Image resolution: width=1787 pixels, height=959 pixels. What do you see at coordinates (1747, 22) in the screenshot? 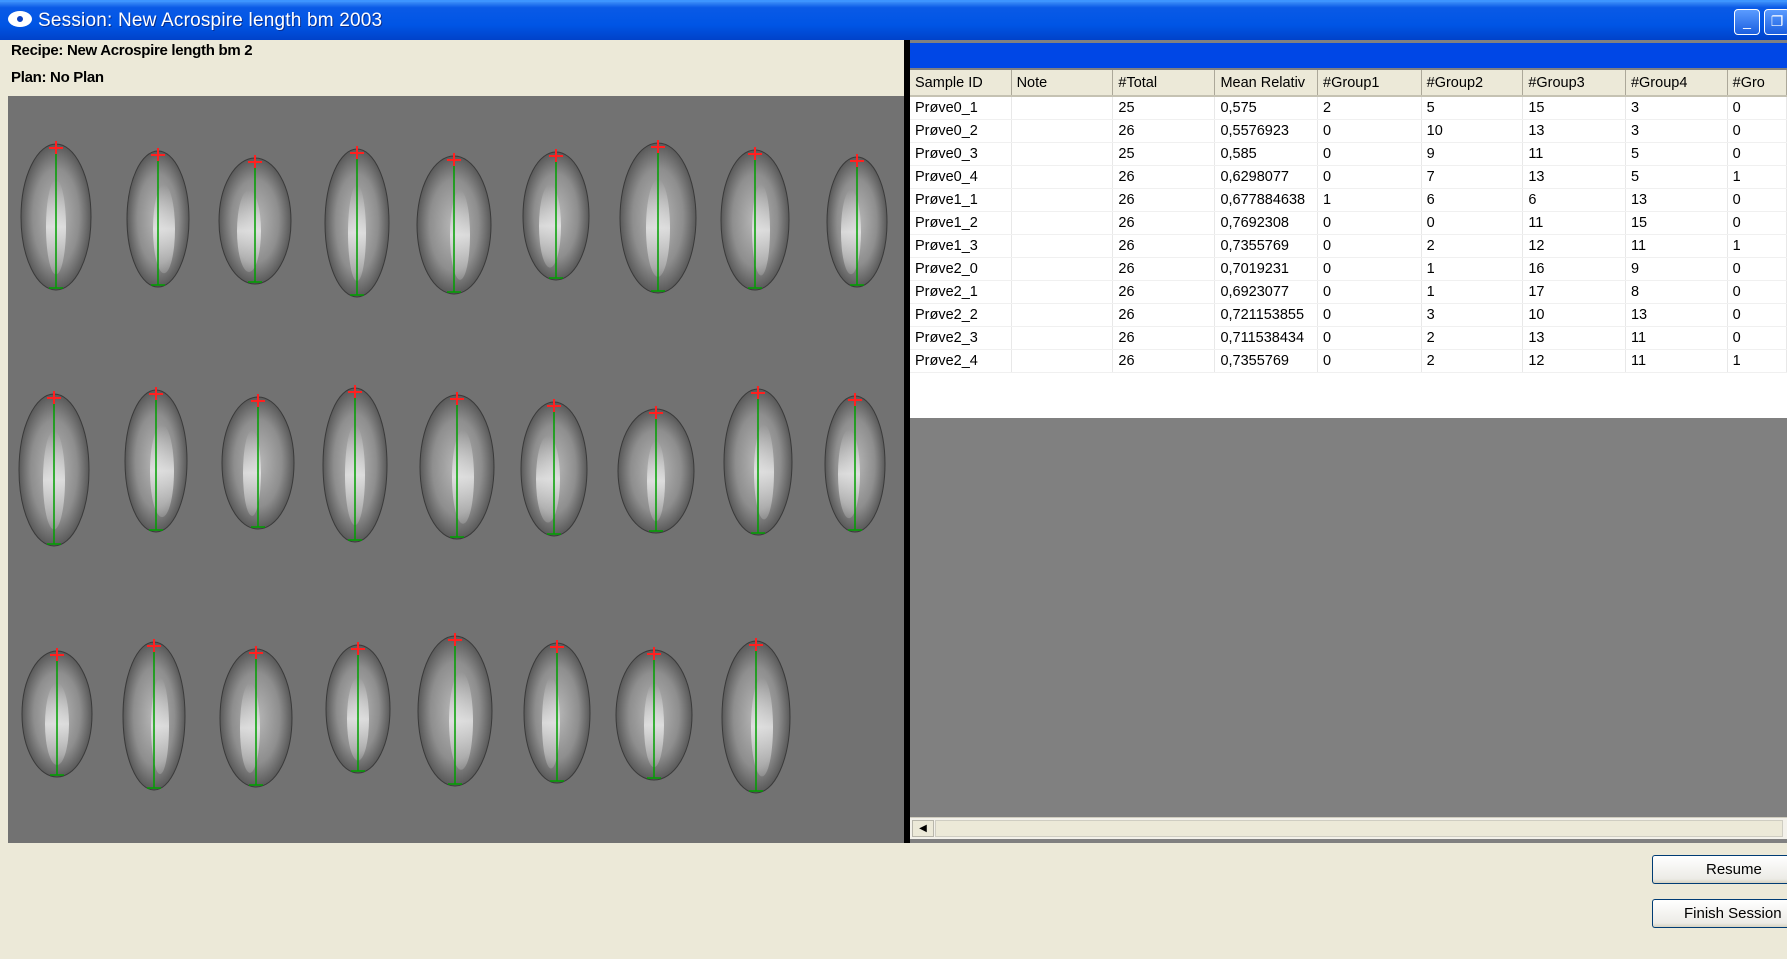
I see `minimize-button: _` at bounding box center [1747, 22].